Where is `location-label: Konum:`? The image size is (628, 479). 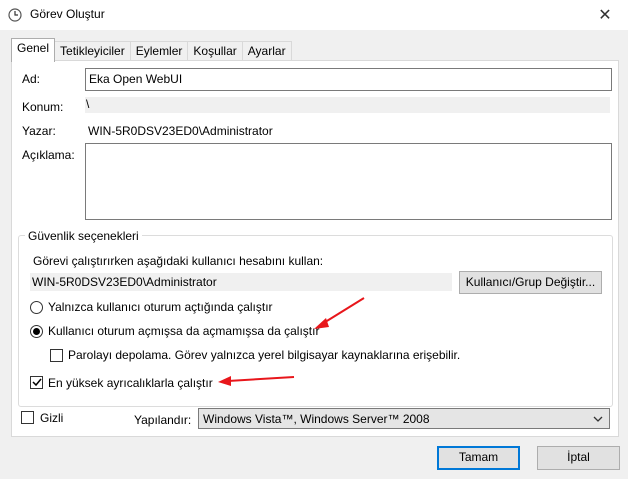
location-label: Konum: is located at coordinates (43, 107).